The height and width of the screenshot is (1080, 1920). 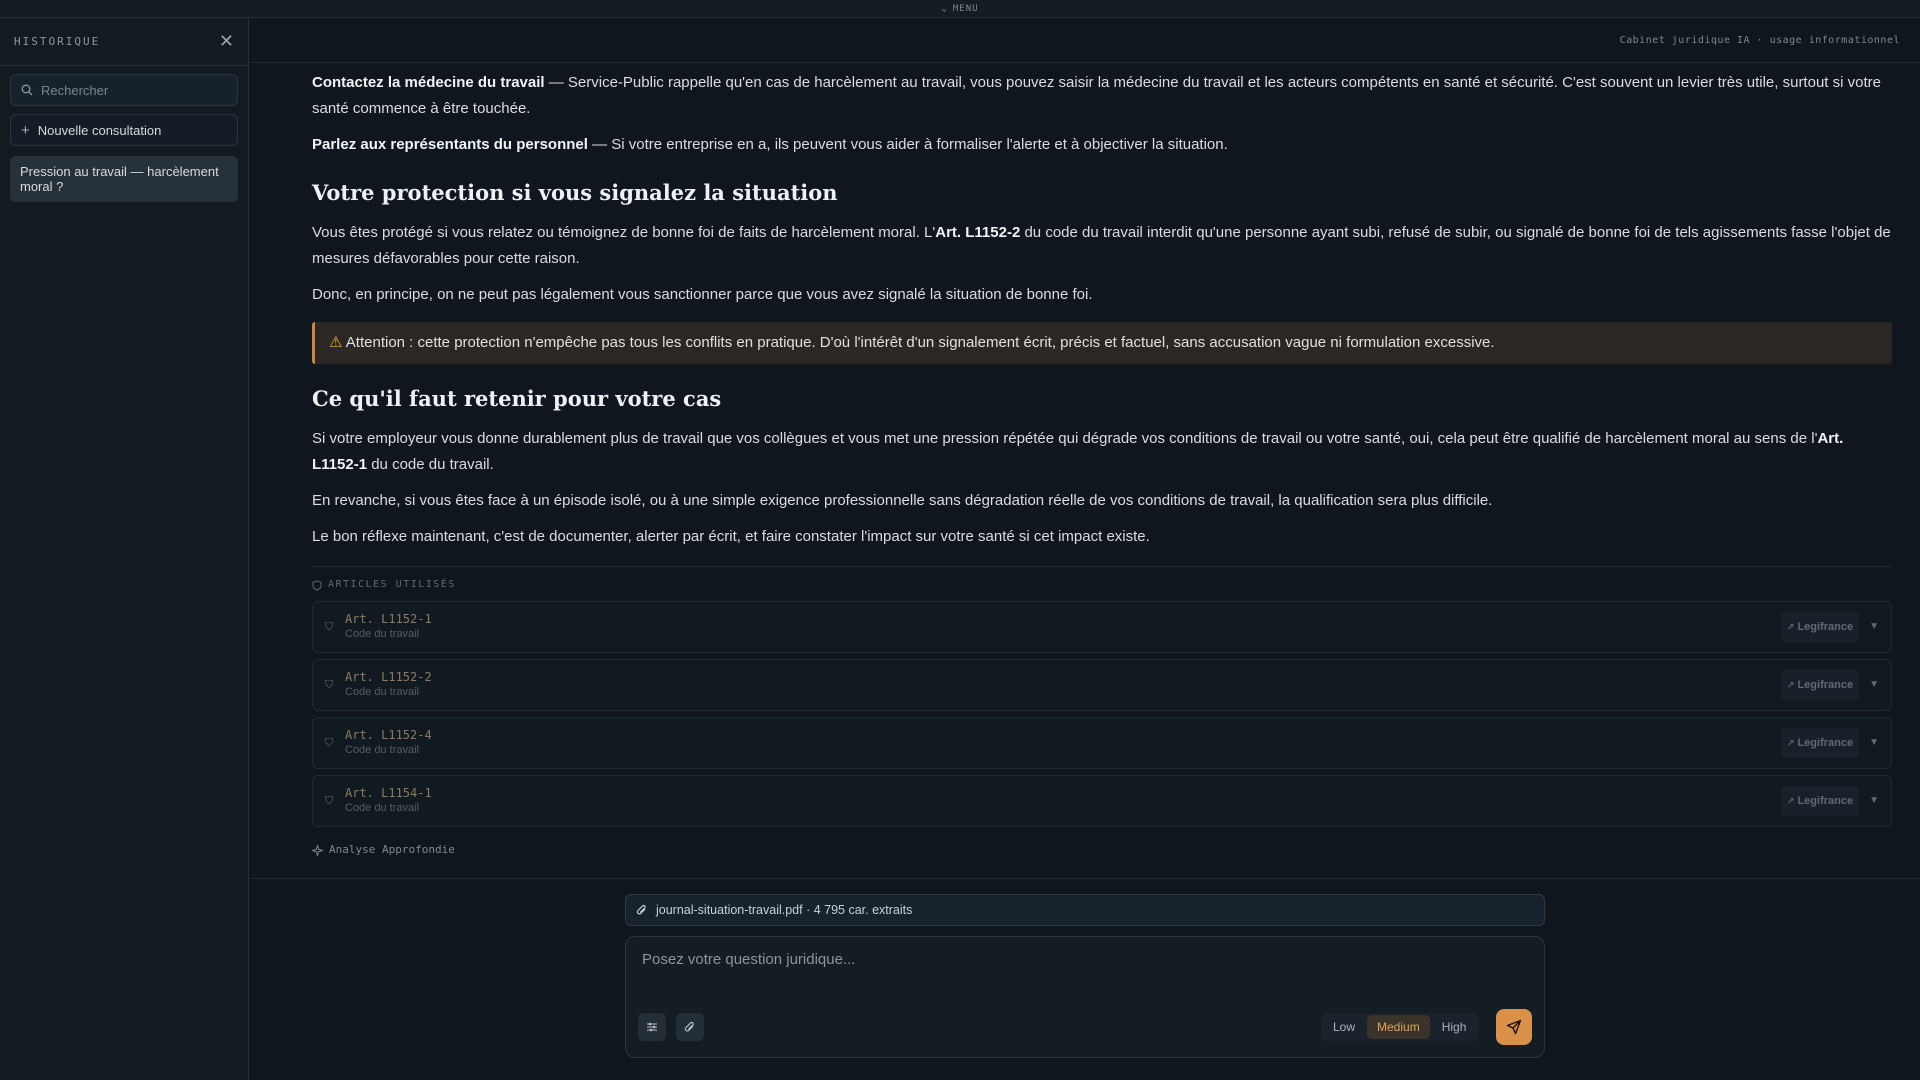 What do you see at coordinates (1082, 971) in the screenshot?
I see `question-input` at bounding box center [1082, 971].